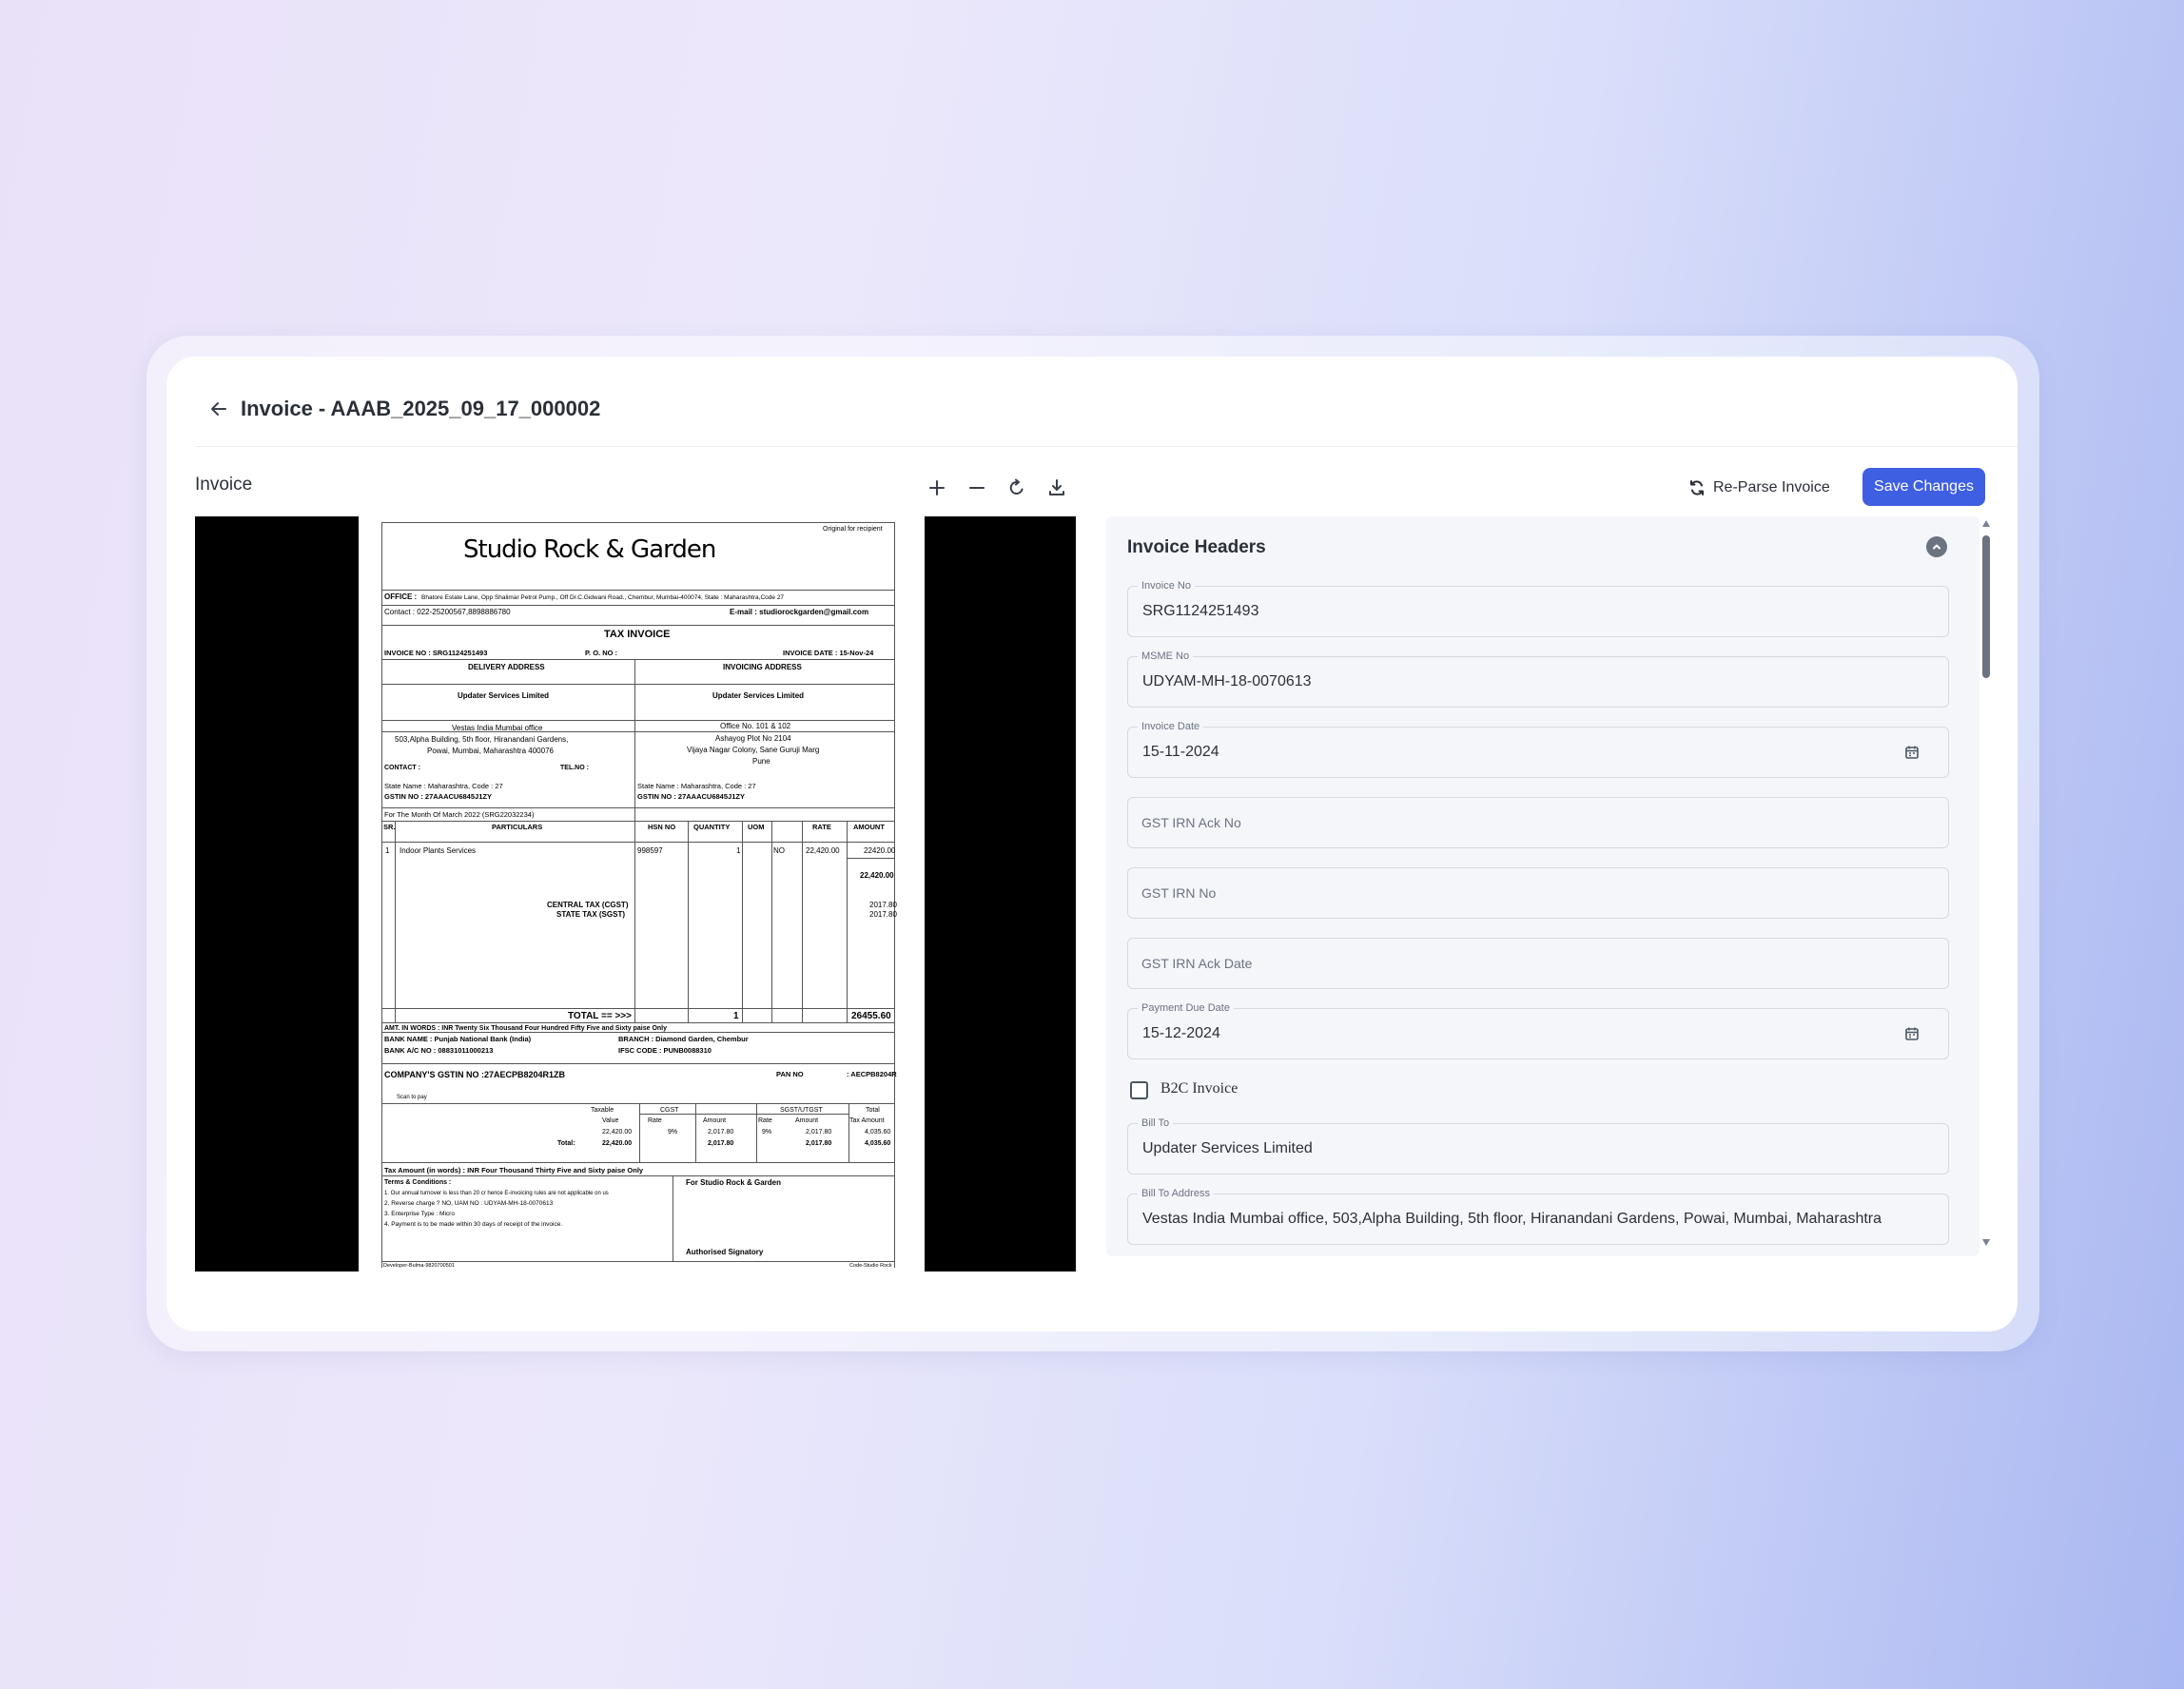 The image size is (2184, 1689). I want to click on doc-sgst-label: STATE TAX (SGST), so click(590, 914).